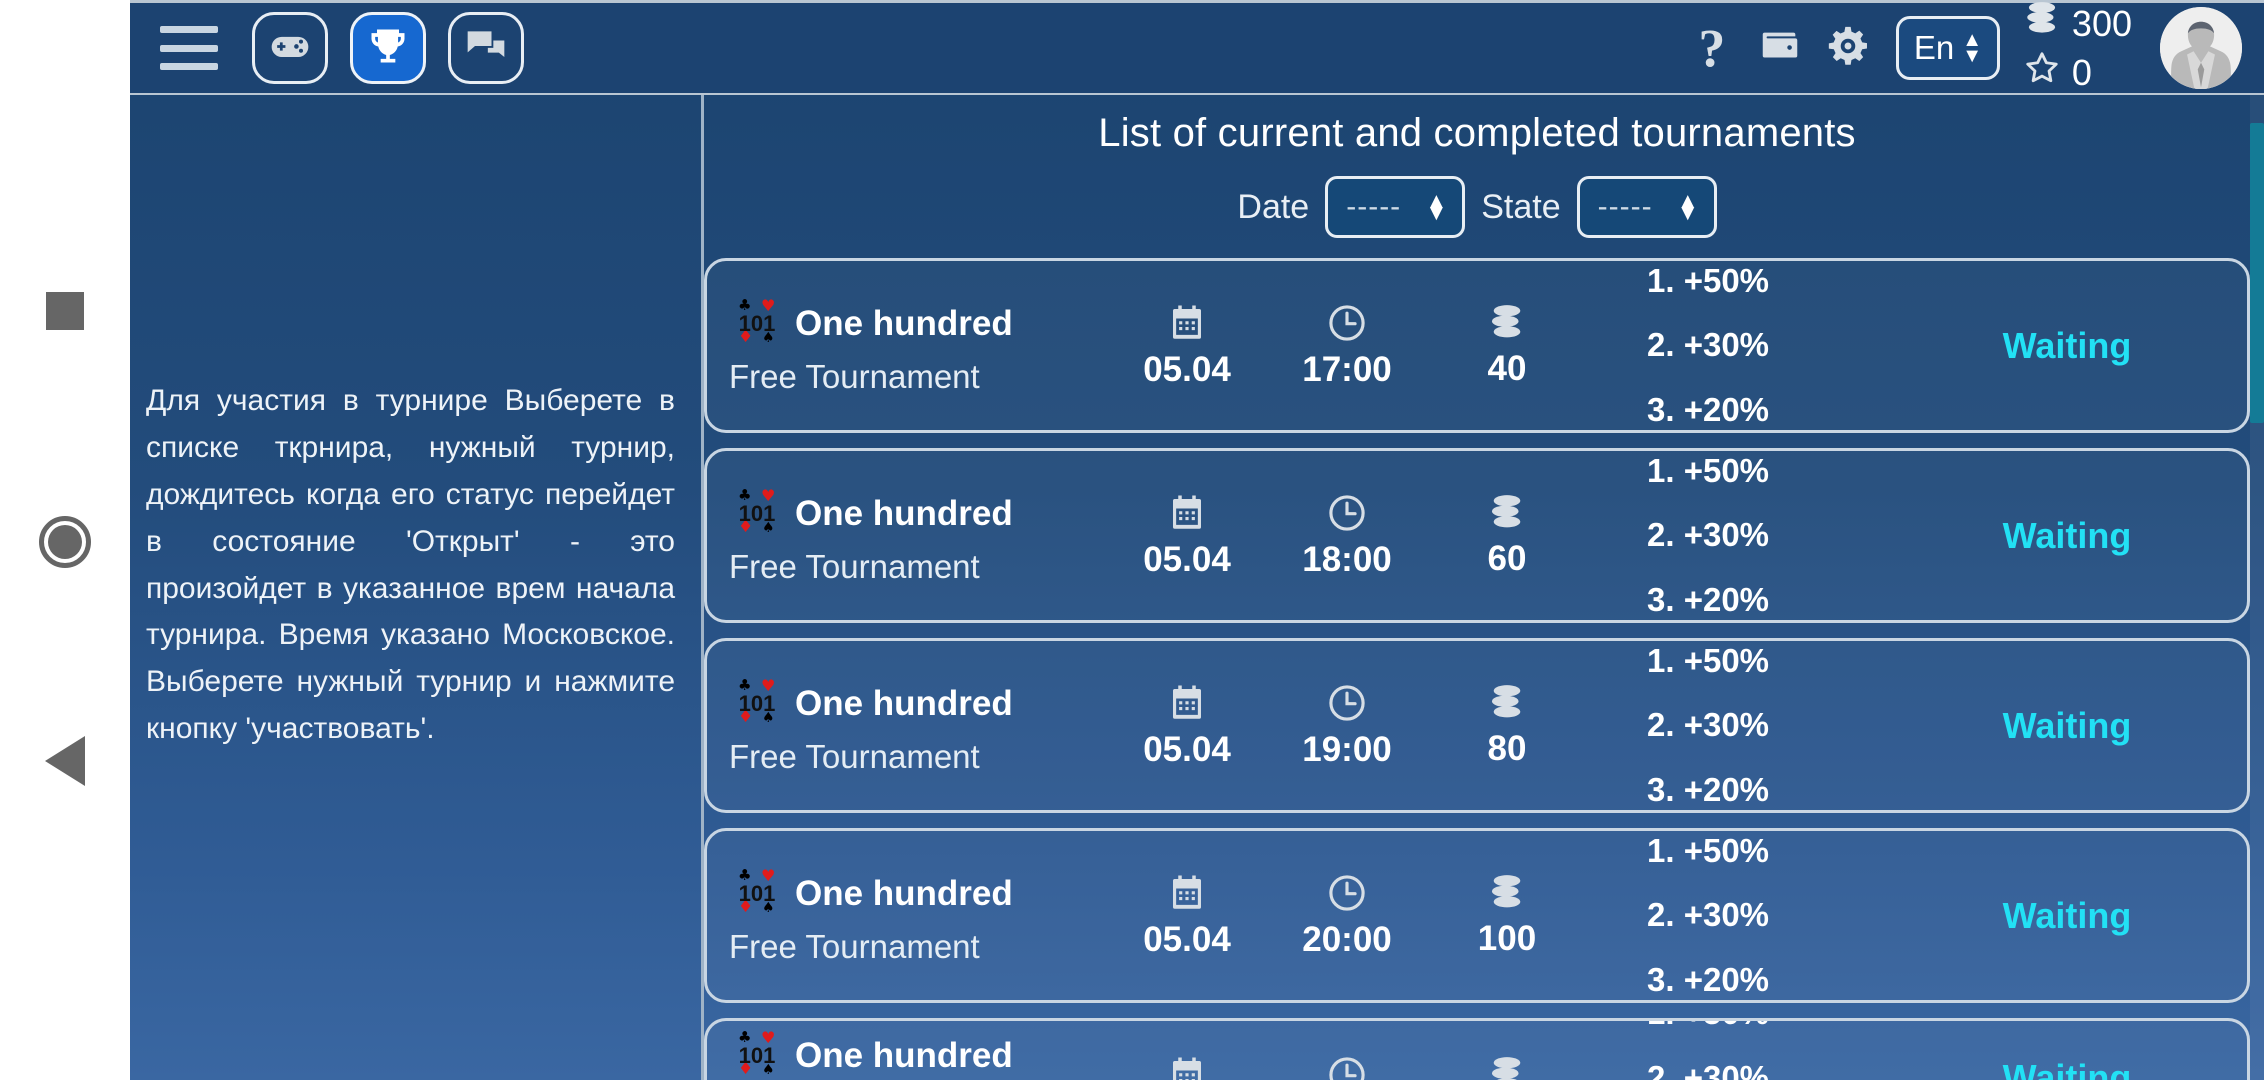 Image resolution: width=2264 pixels, height=1080 pixels. I want to click on header-right-cluster: ? En ▲ ▼ 300 0, so click(1960, 48).